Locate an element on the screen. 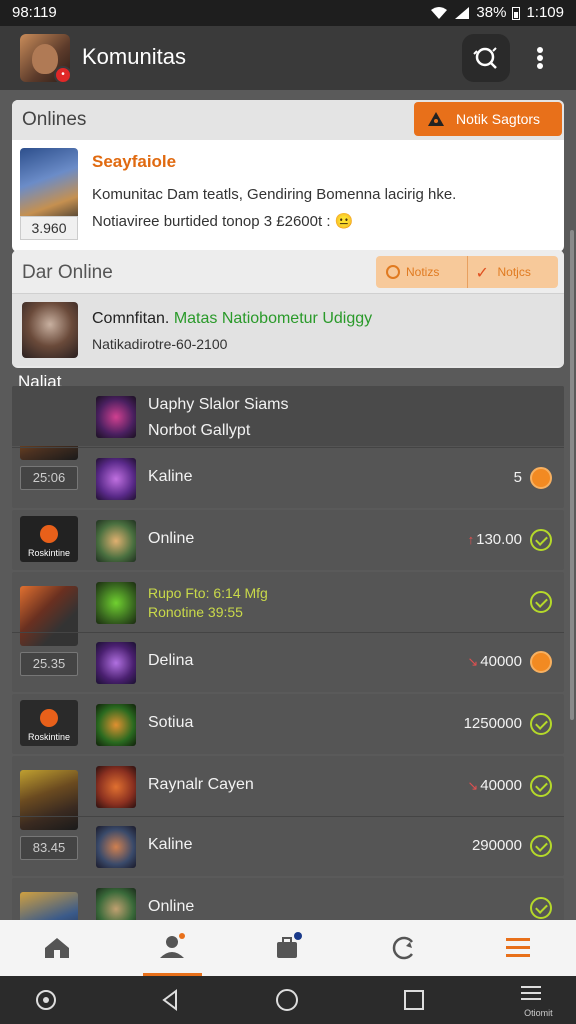  item-subtitle: Natikadirotre-60-2100 is located at coordinates (160, 344).